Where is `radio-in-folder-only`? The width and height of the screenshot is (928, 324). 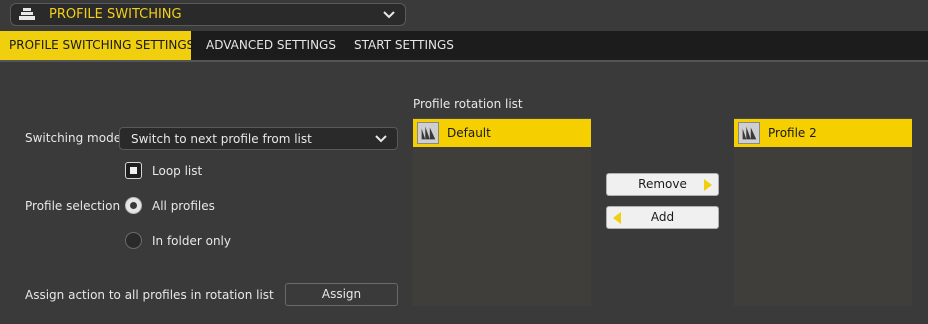 radio-in-folder-only is located at coordinates (133, 240).